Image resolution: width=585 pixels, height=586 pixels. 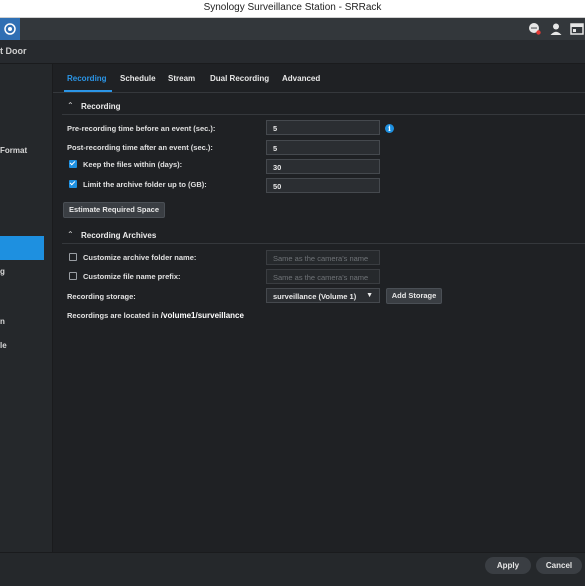 I want to click on recording-storage-value: surveillance (Volume 1), so click(x=315, y=296).